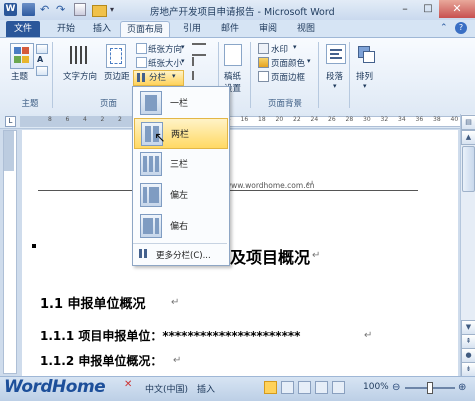  Describe the element at coordinates (141, 48) in the screenshot. I see `orientation-icon` at that location.